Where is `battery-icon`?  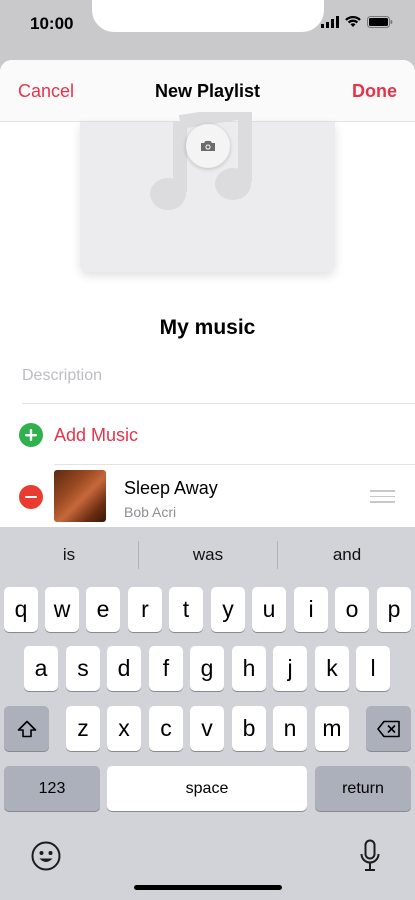
battery-icon is located at coordinates (380, 22).